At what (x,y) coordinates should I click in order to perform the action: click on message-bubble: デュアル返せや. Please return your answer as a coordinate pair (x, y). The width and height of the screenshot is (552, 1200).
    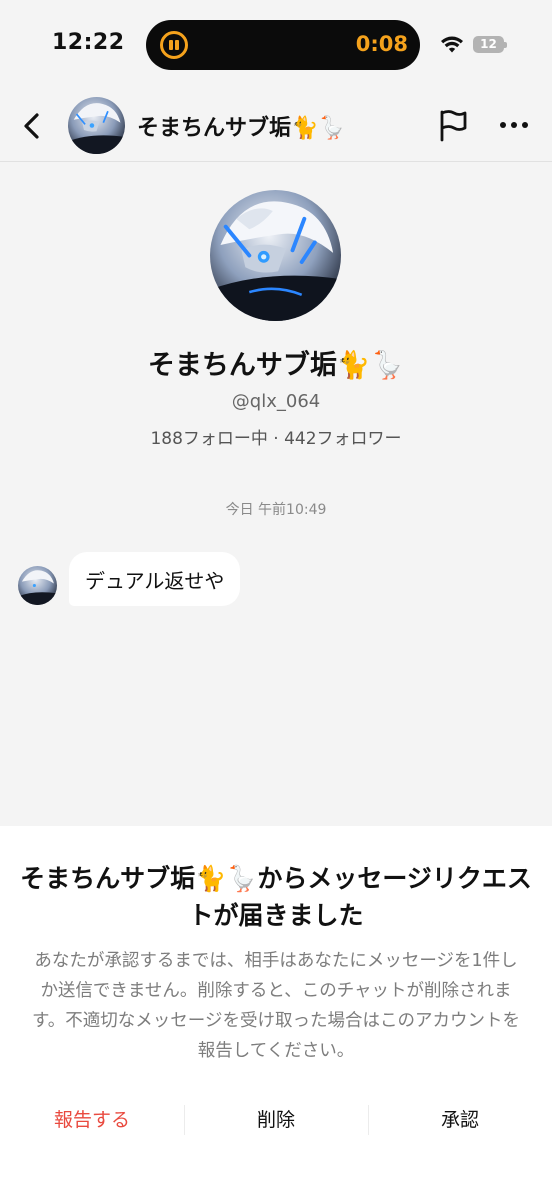
    Looking at the image, I should click on (155, 579).